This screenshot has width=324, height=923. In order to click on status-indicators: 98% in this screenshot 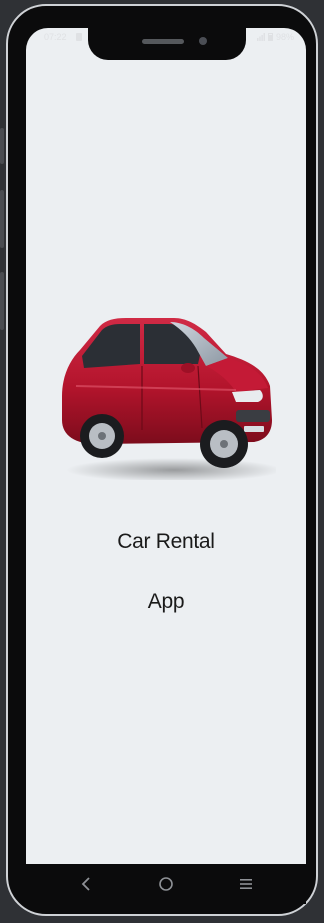, I will do `click(275, 37)`.